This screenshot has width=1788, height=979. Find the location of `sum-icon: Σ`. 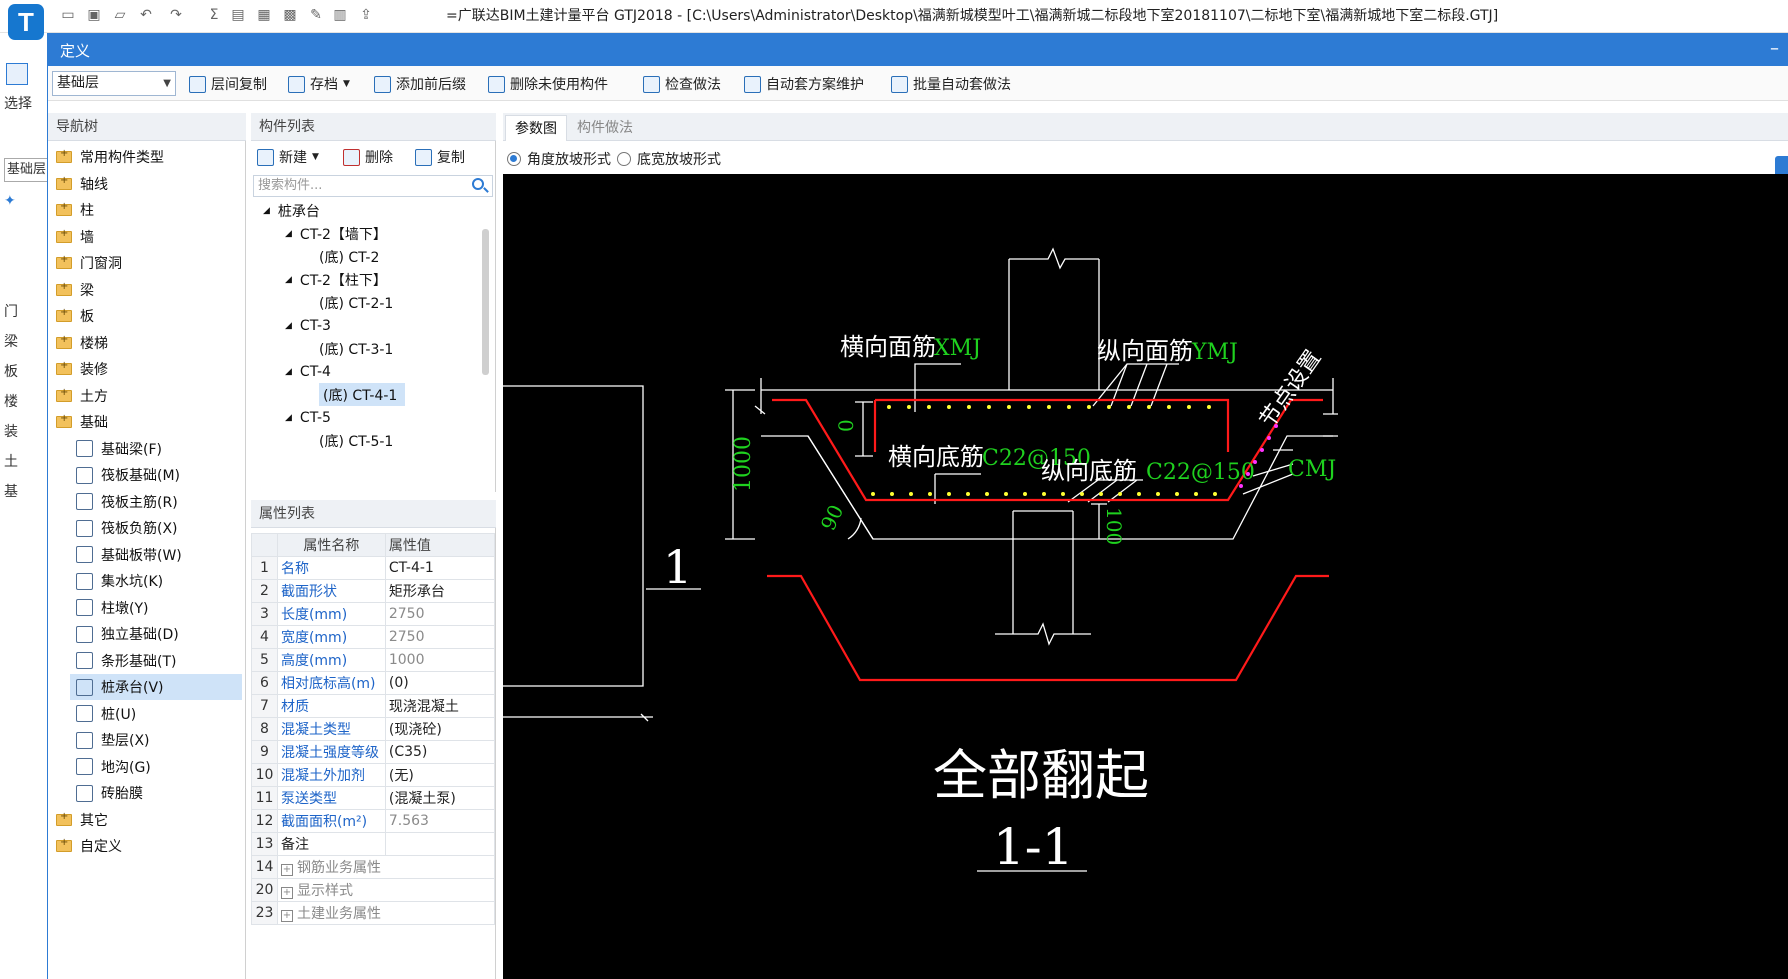

sum-icon: Σ is located at coordinates (214, 15).